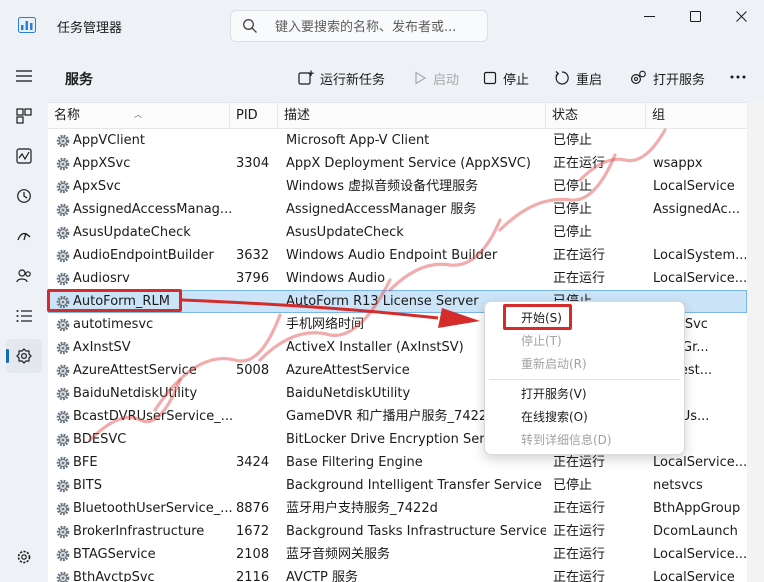  I want to click on search-icon, so click(250, 26).